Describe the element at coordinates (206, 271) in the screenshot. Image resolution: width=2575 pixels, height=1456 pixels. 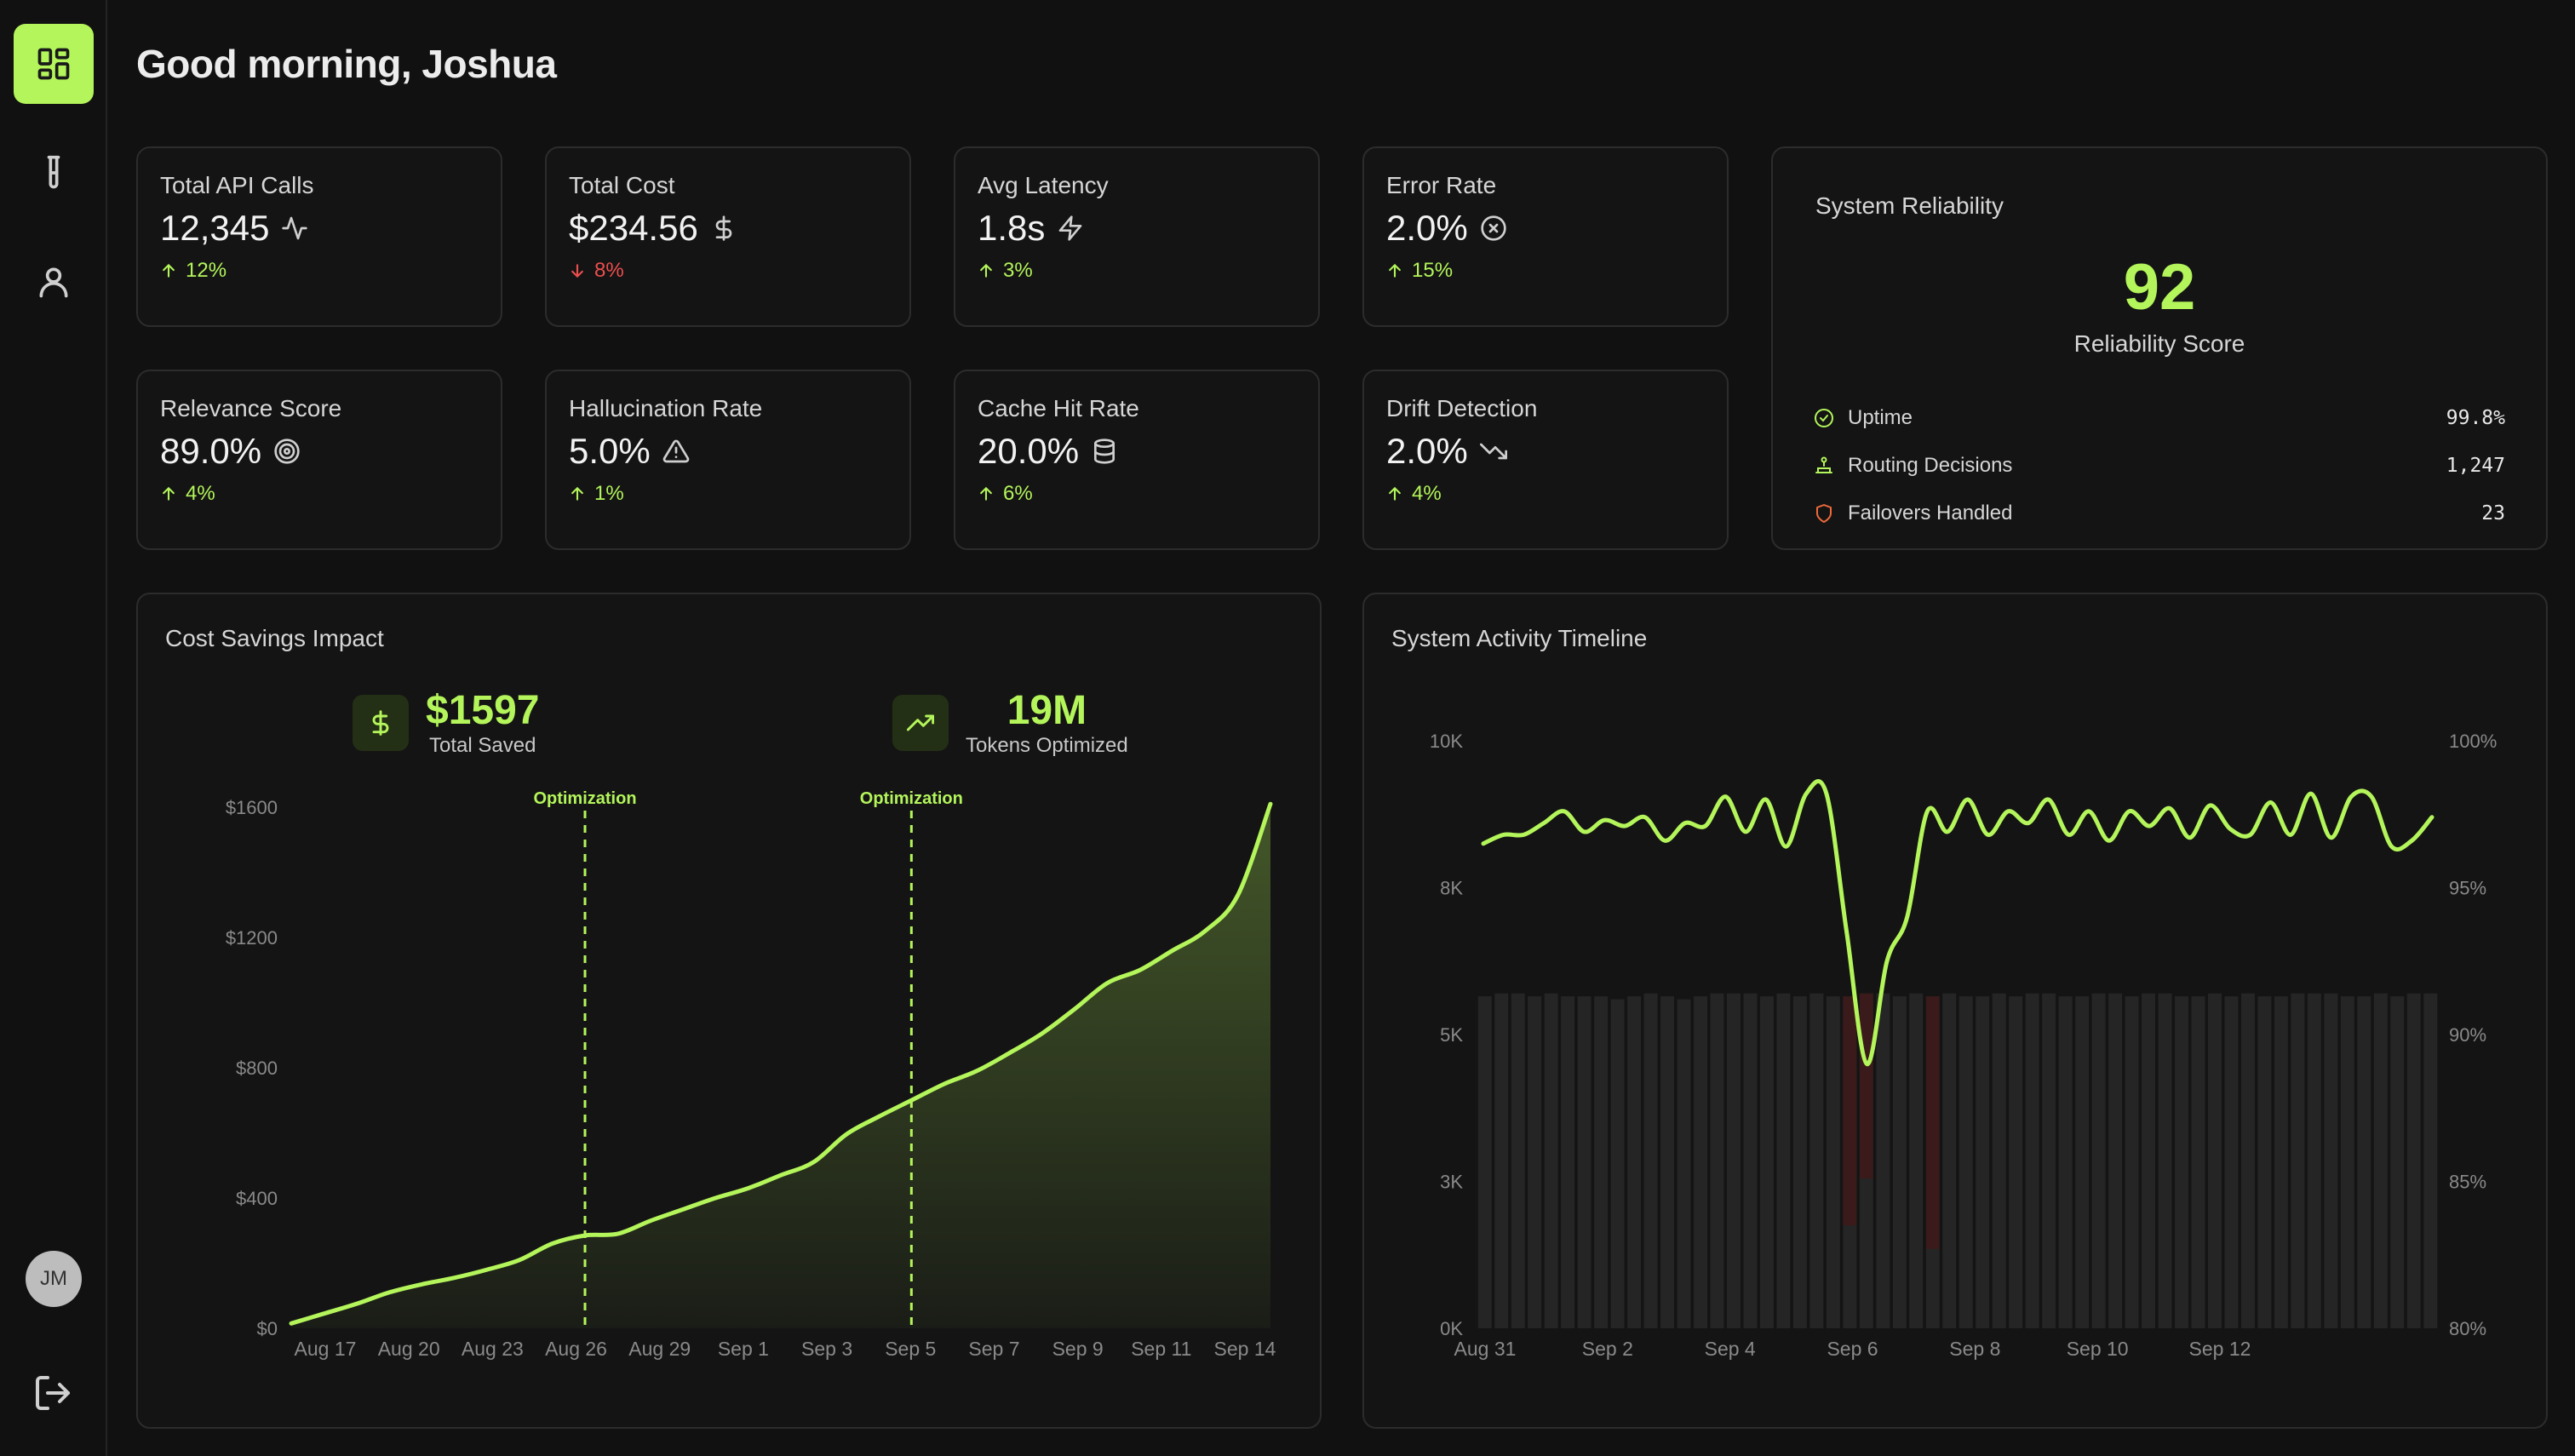
I see `metric-change-text: 12%` at that location.